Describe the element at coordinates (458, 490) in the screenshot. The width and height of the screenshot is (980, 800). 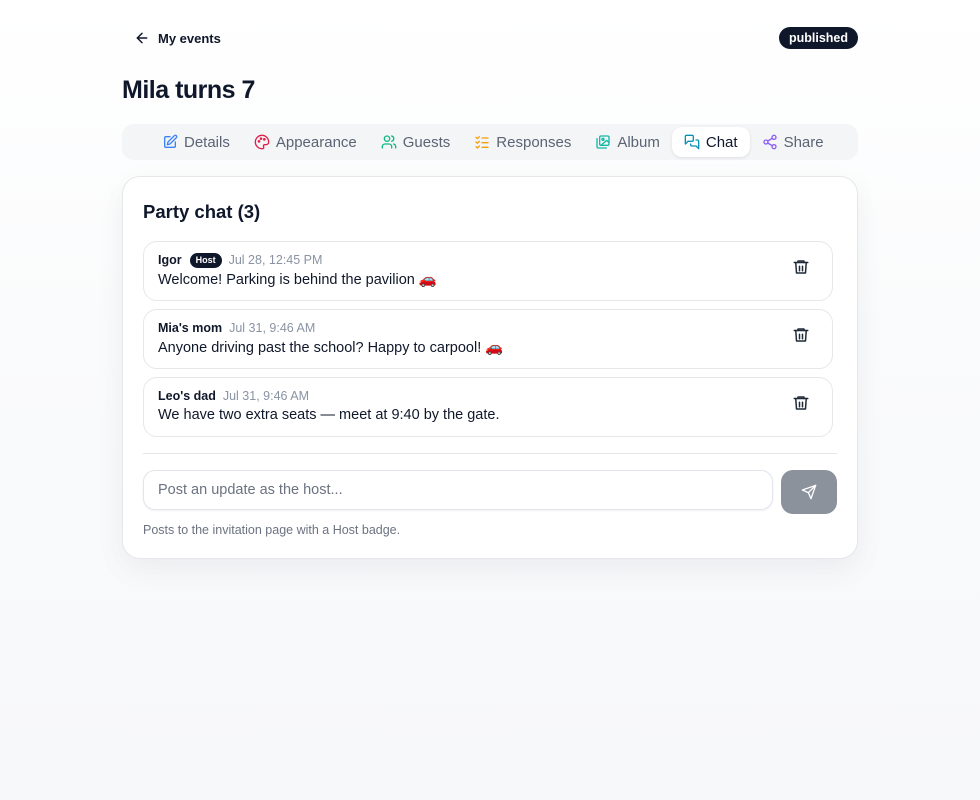
I see `compose-message-input` at that location.